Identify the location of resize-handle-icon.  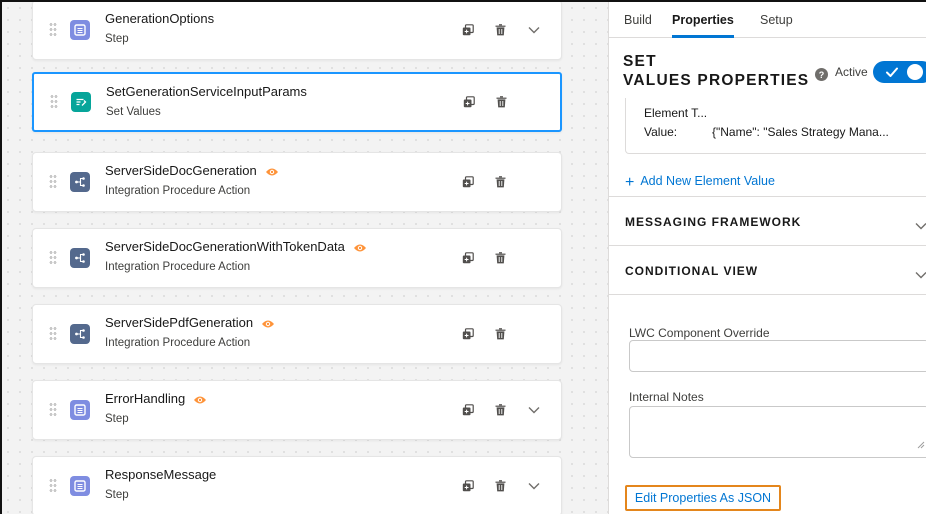
(921, 445).